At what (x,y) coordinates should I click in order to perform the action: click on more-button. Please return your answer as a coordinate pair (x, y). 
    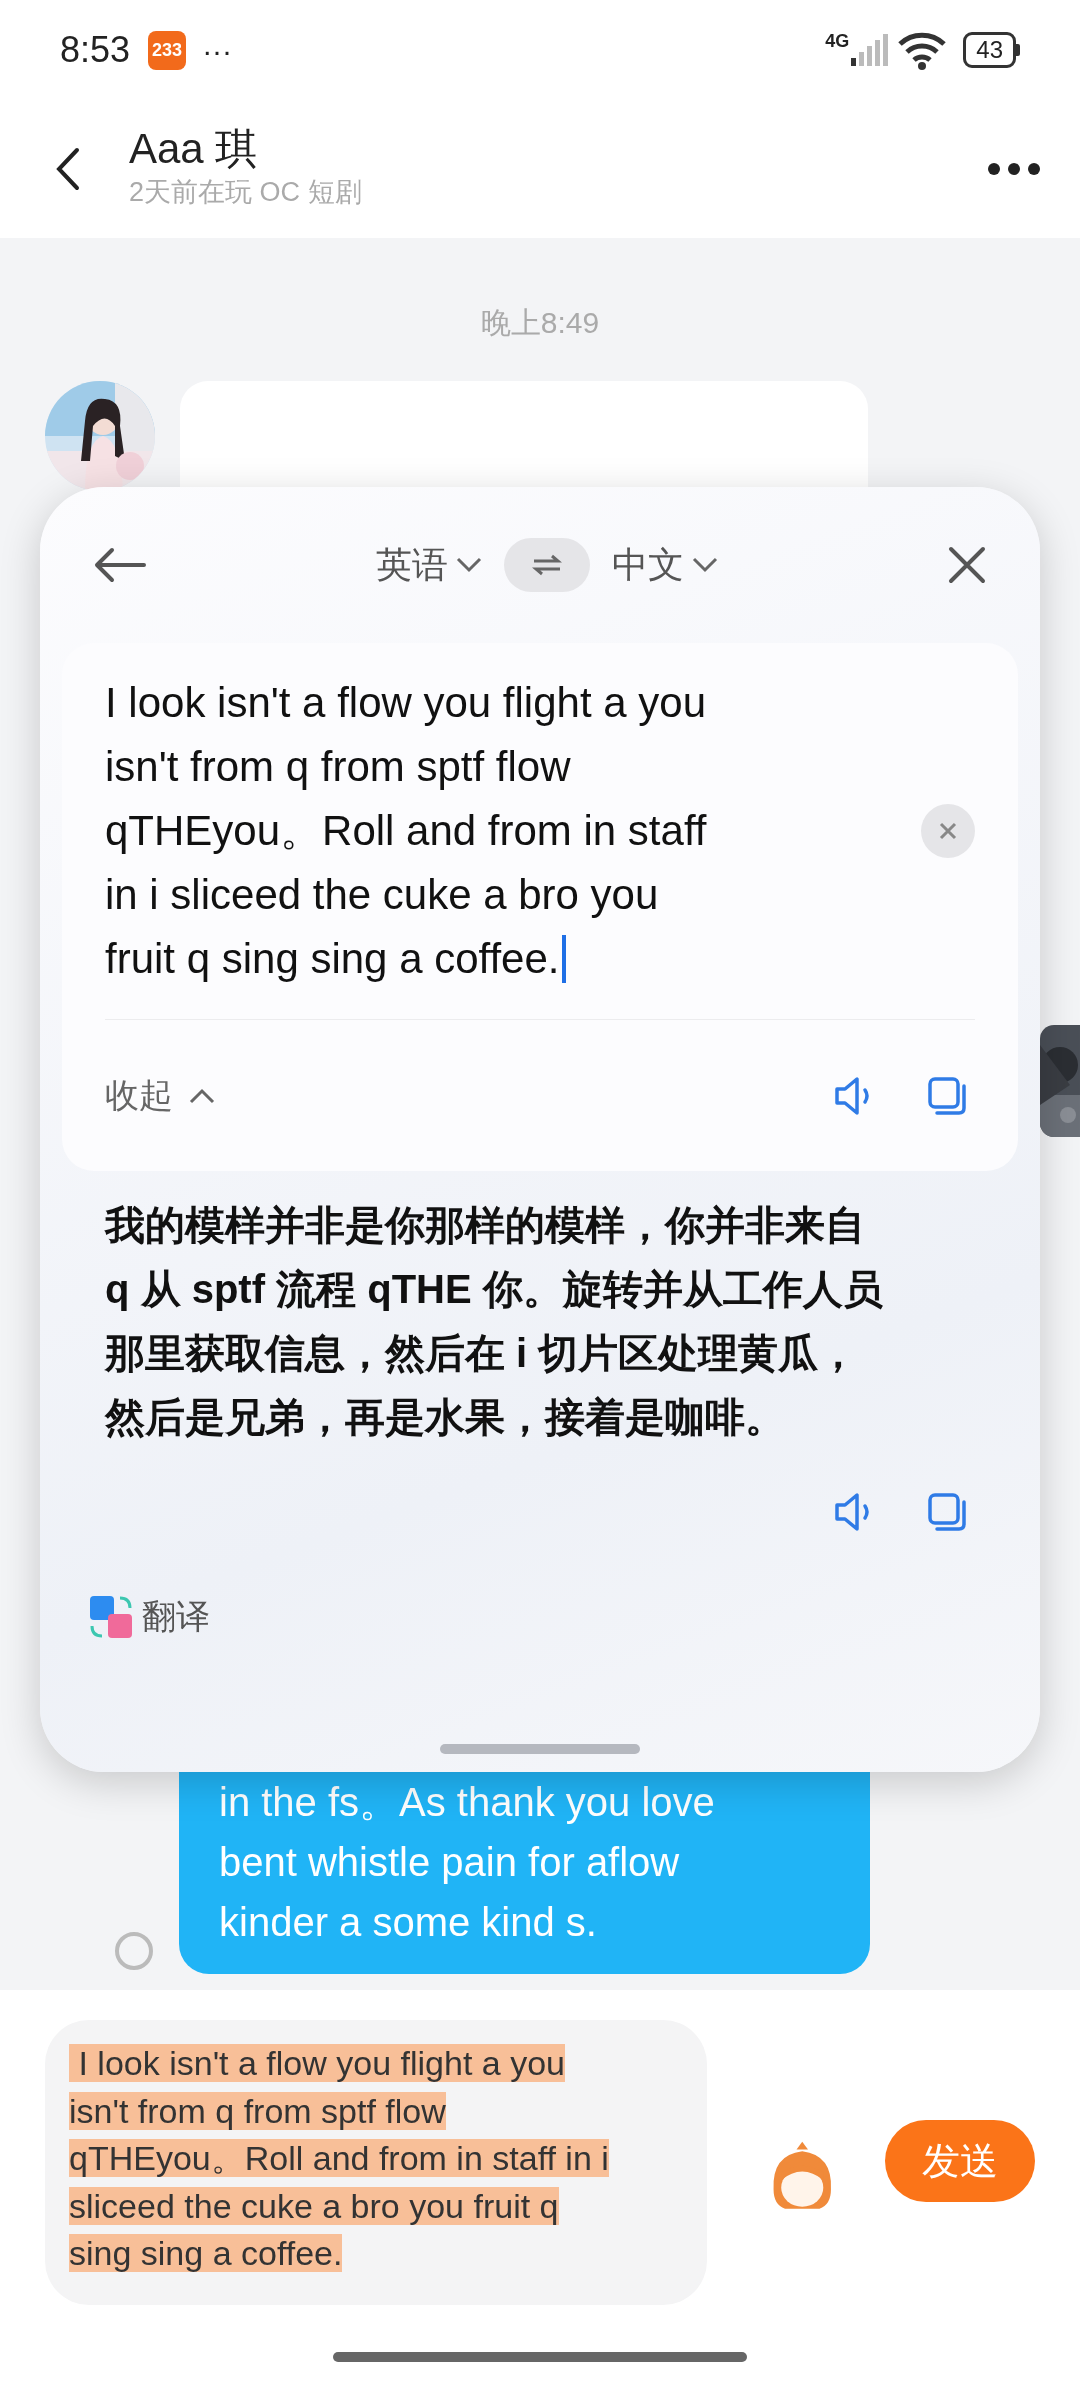
    Looking at the image, I should click on (1014, 169).